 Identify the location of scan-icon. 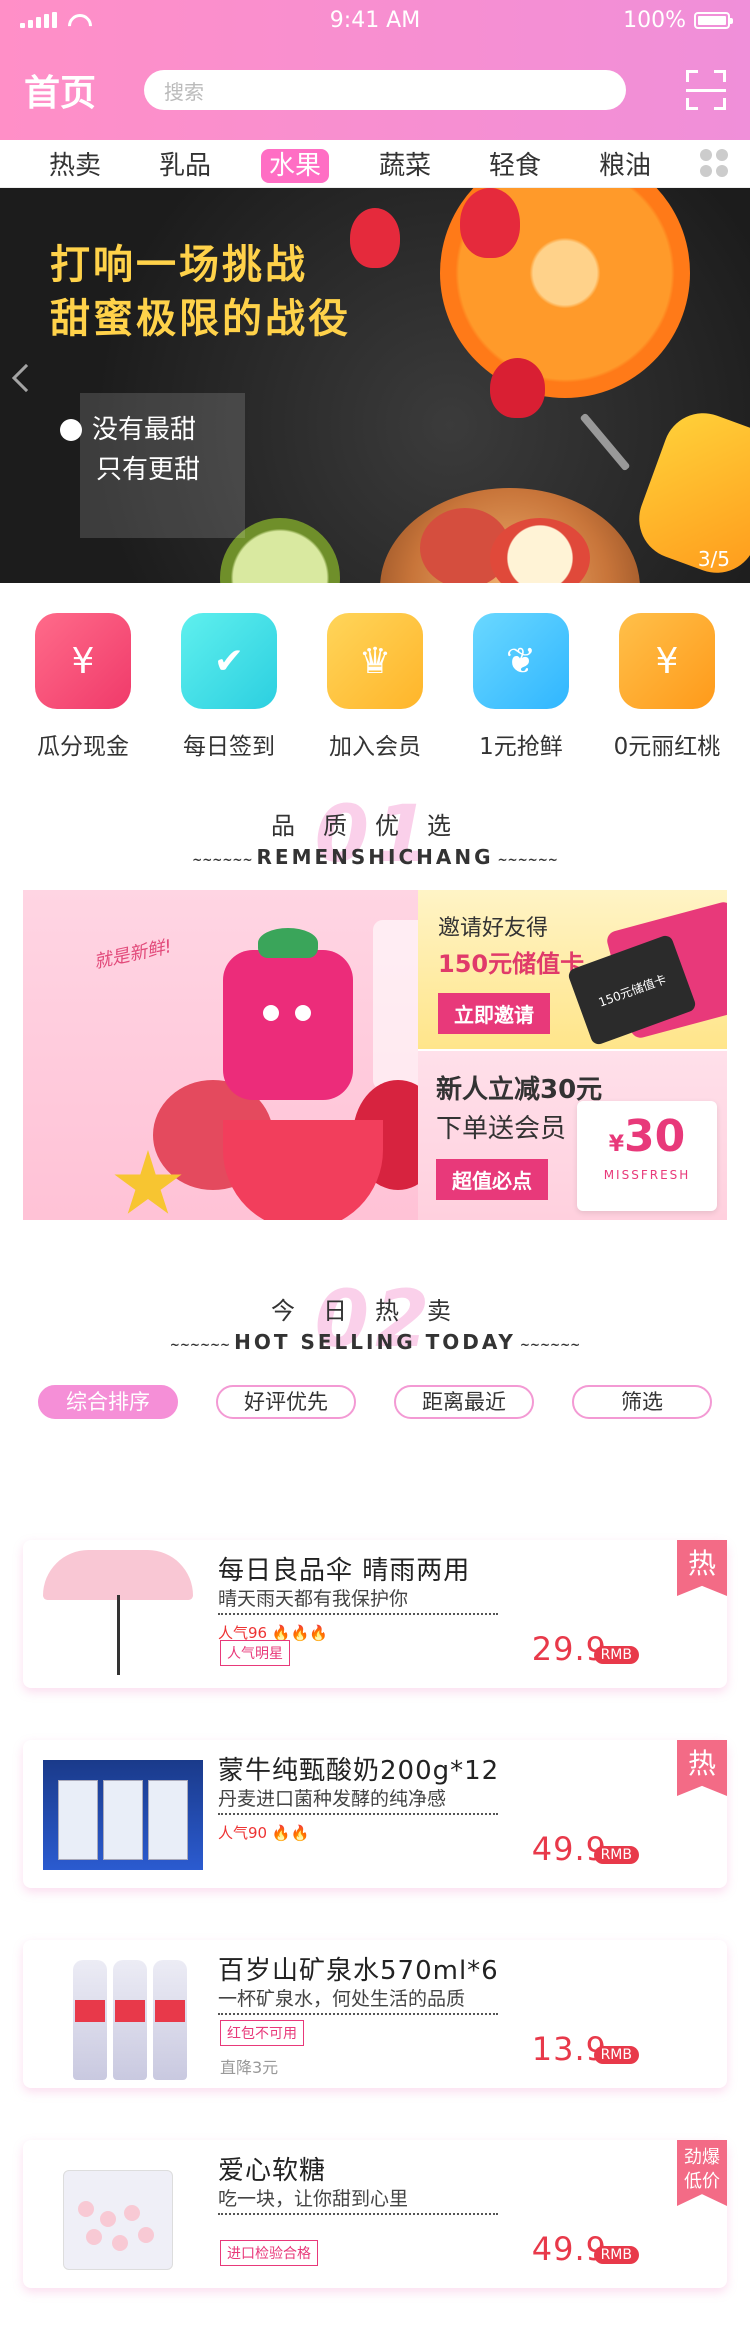
(706, 90).